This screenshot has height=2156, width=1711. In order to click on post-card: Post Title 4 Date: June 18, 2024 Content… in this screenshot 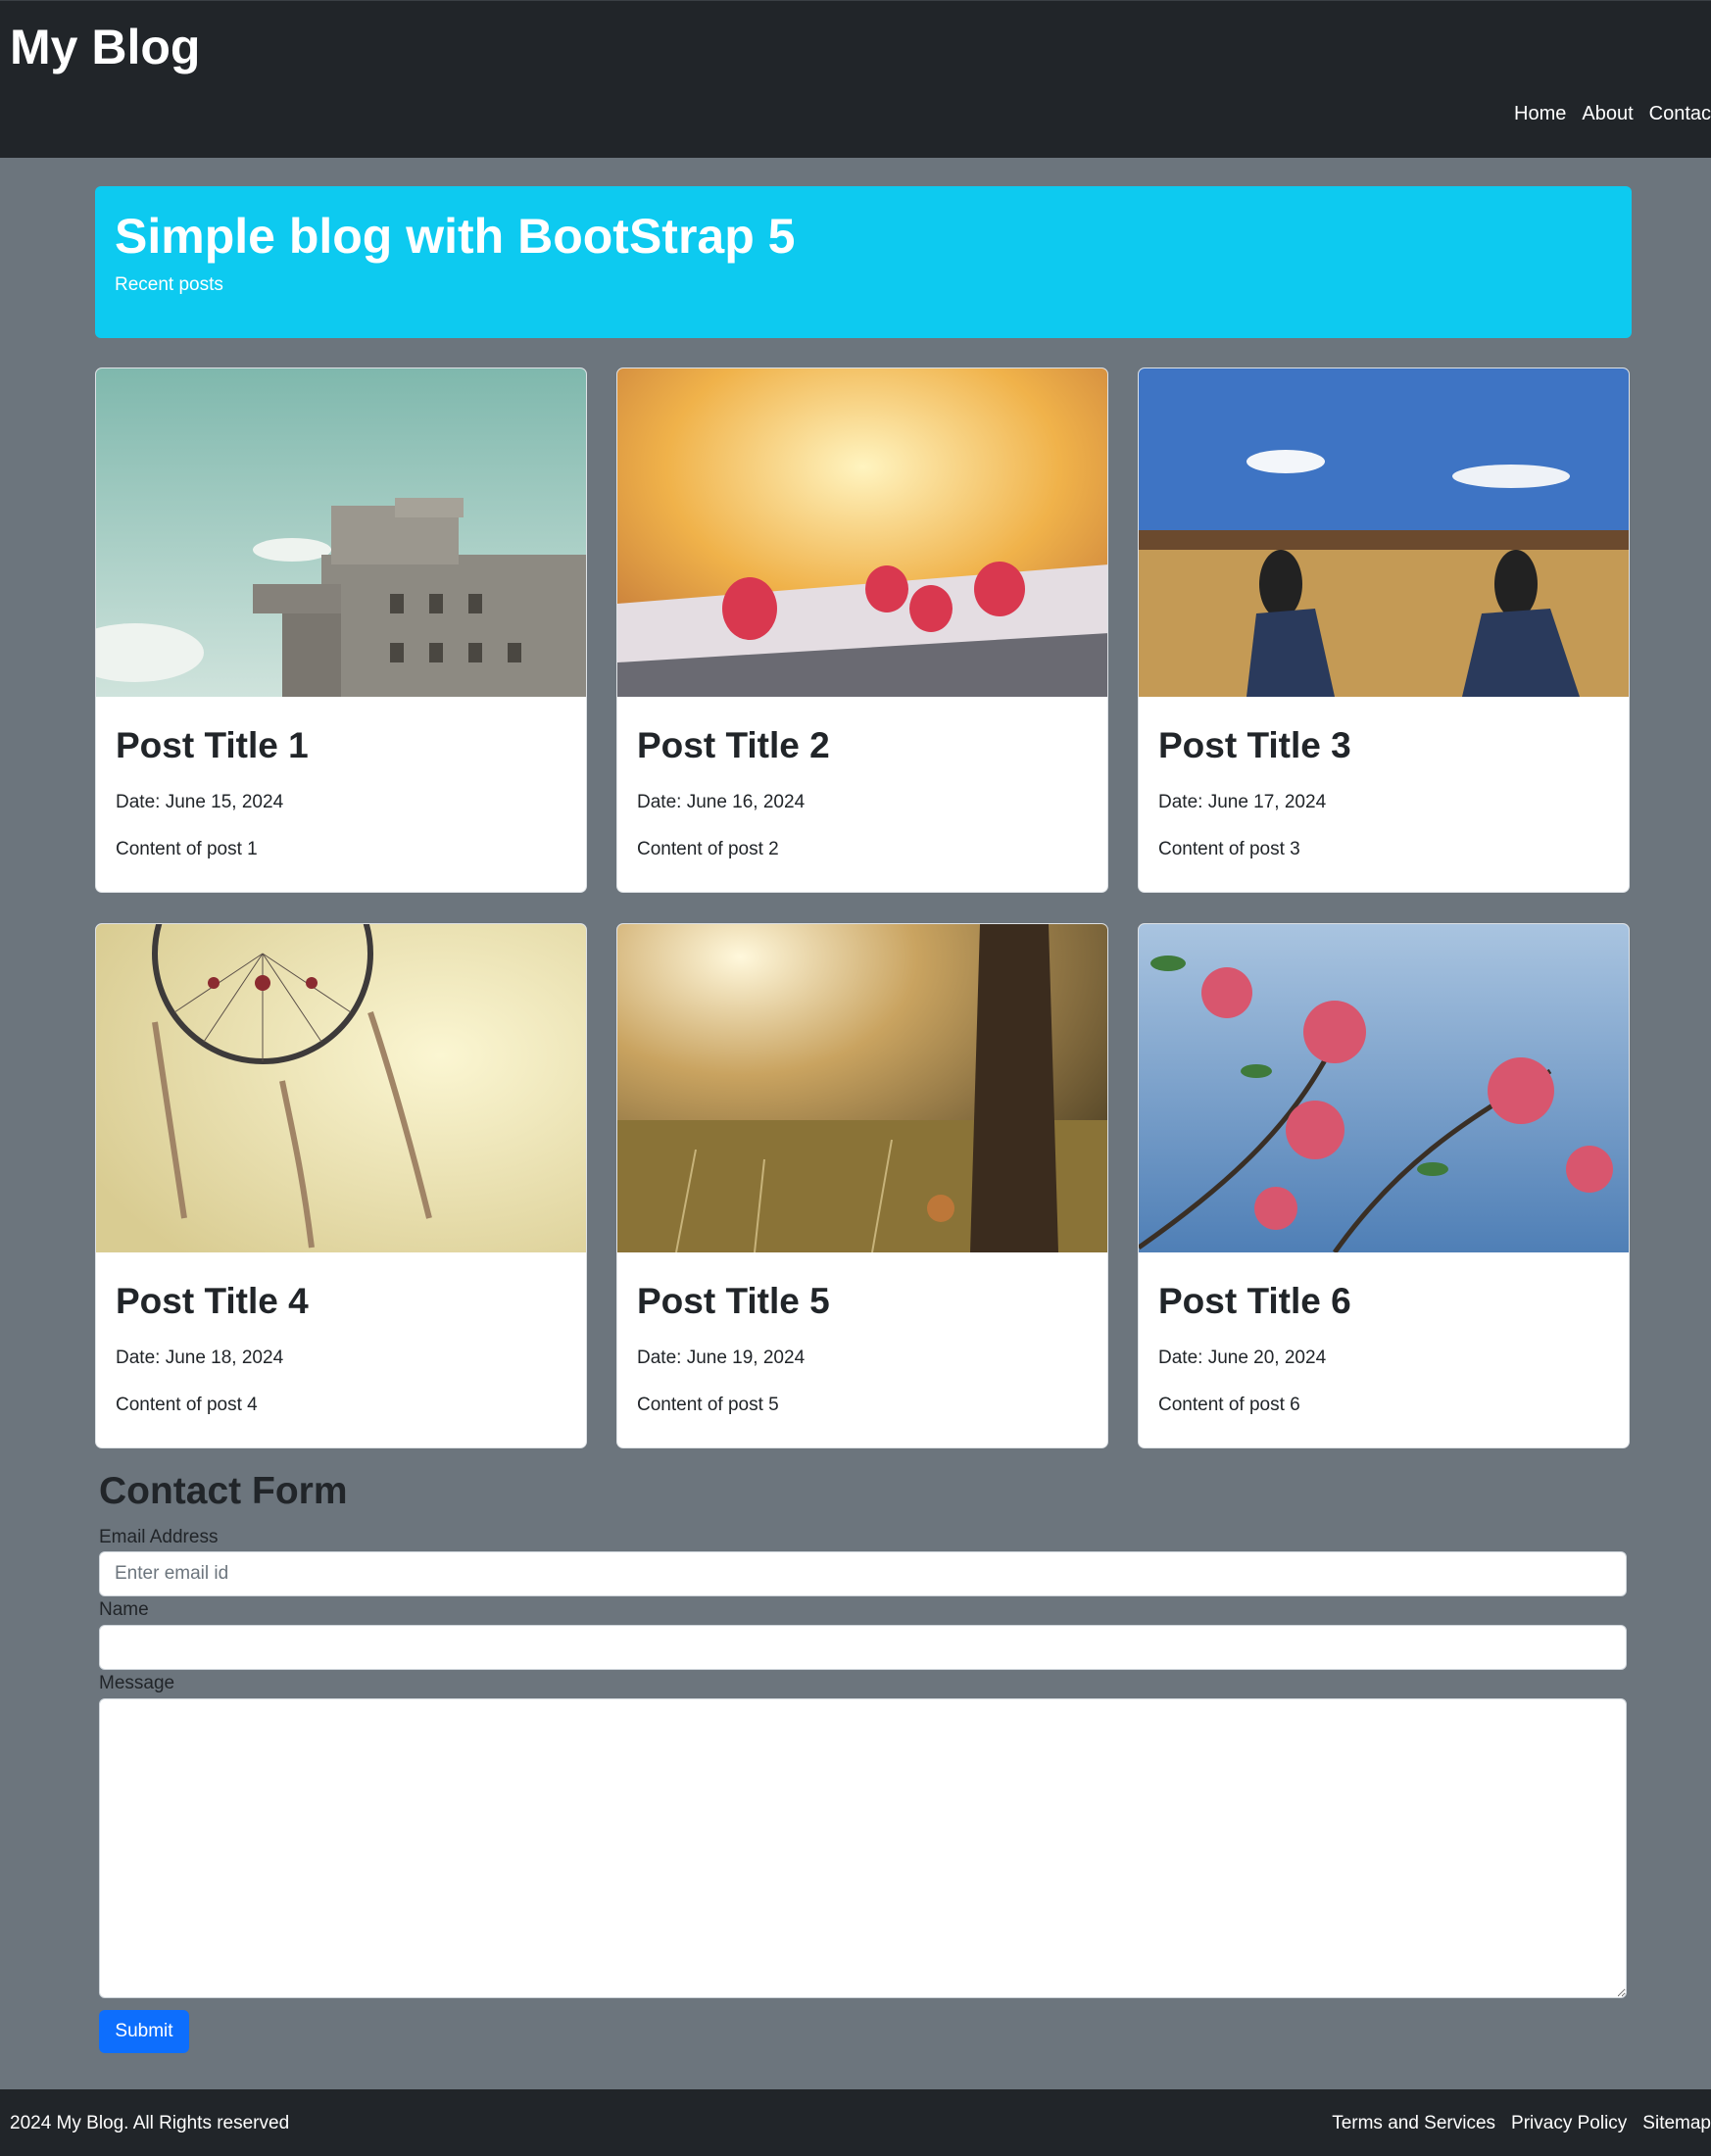, I will do `click(341, 1185)`.